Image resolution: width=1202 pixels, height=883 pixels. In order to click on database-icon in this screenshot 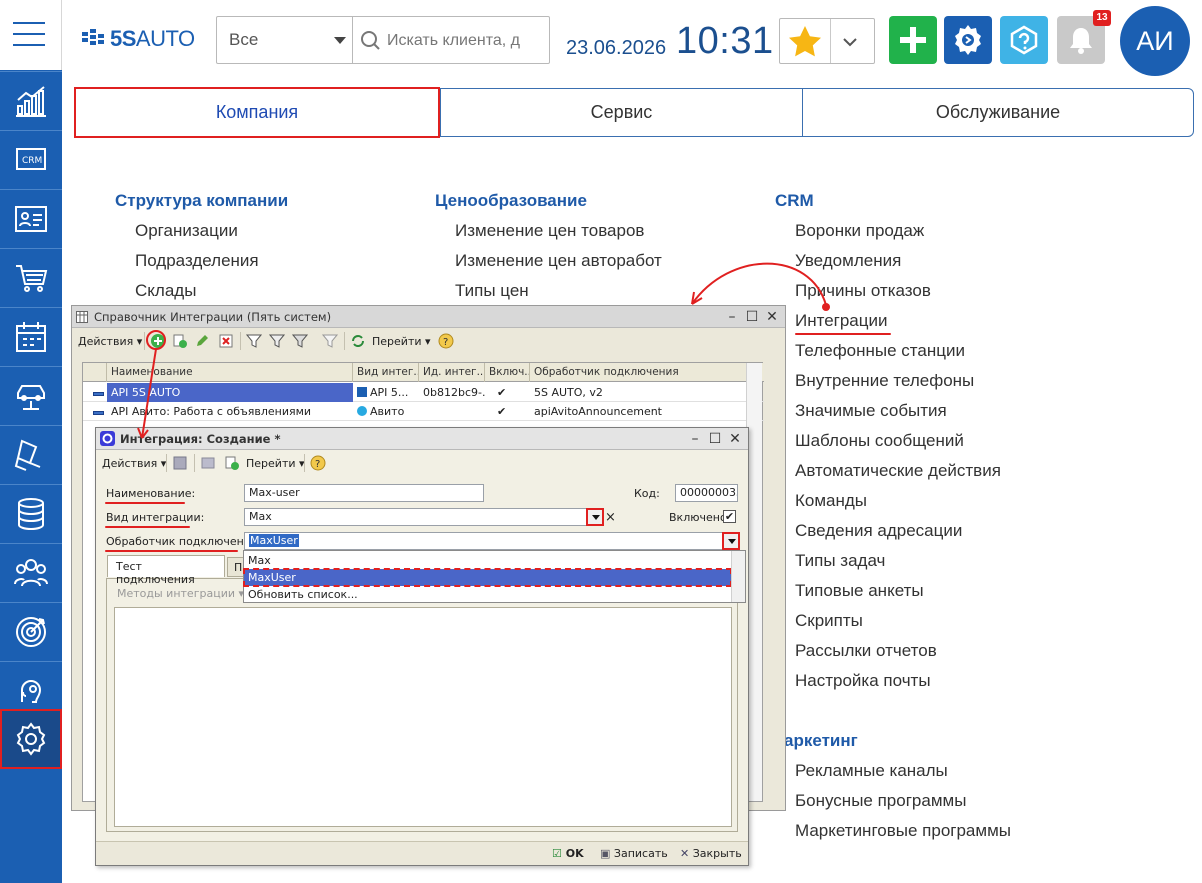, I will do `click(31, 513)`.